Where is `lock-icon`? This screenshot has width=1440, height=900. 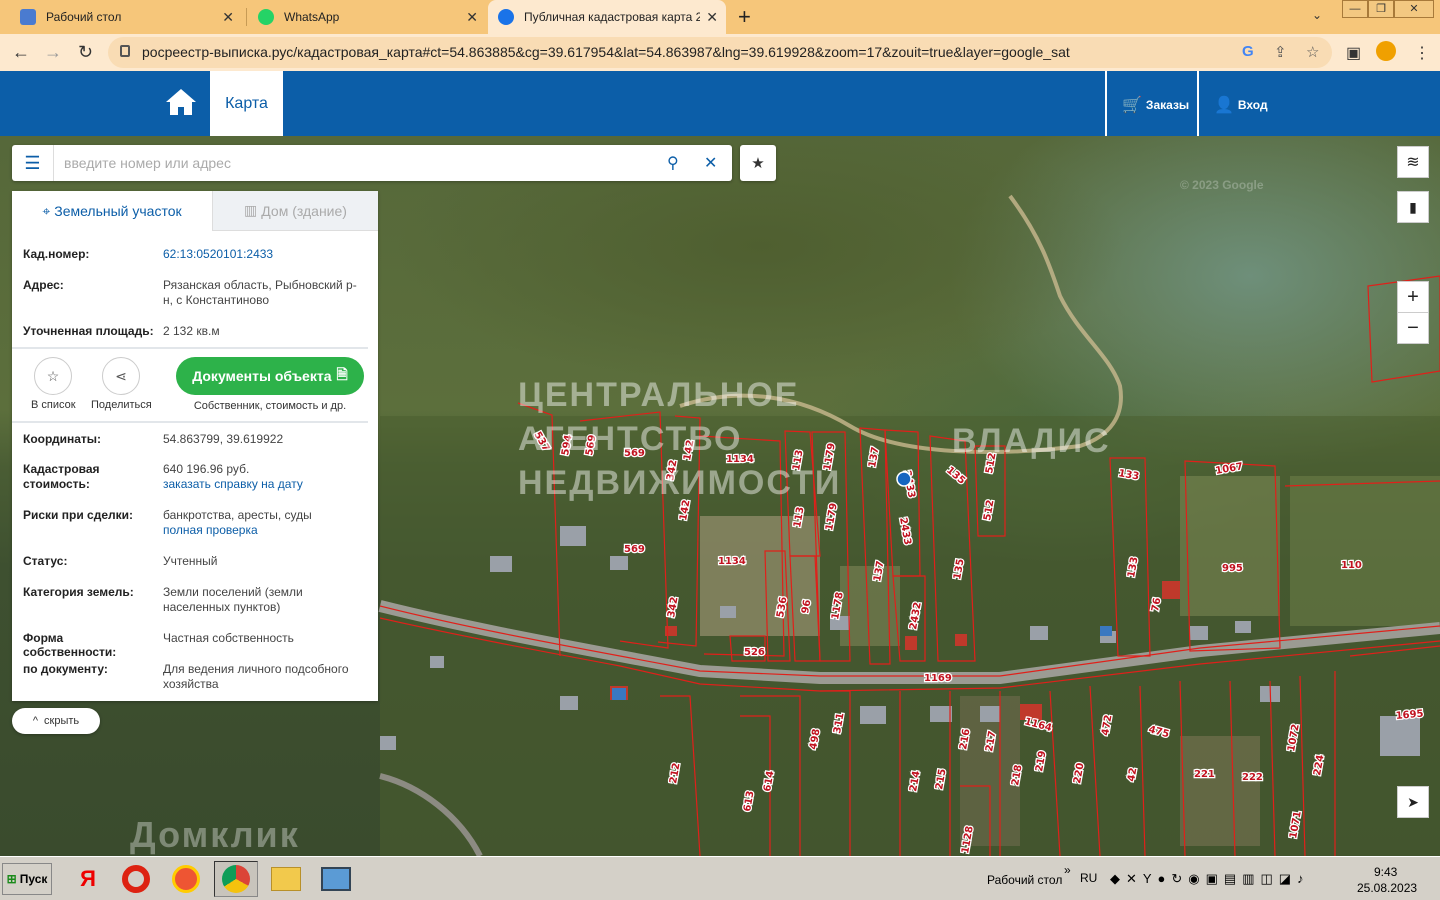 lock-icon is located at coordinates (125, 51).